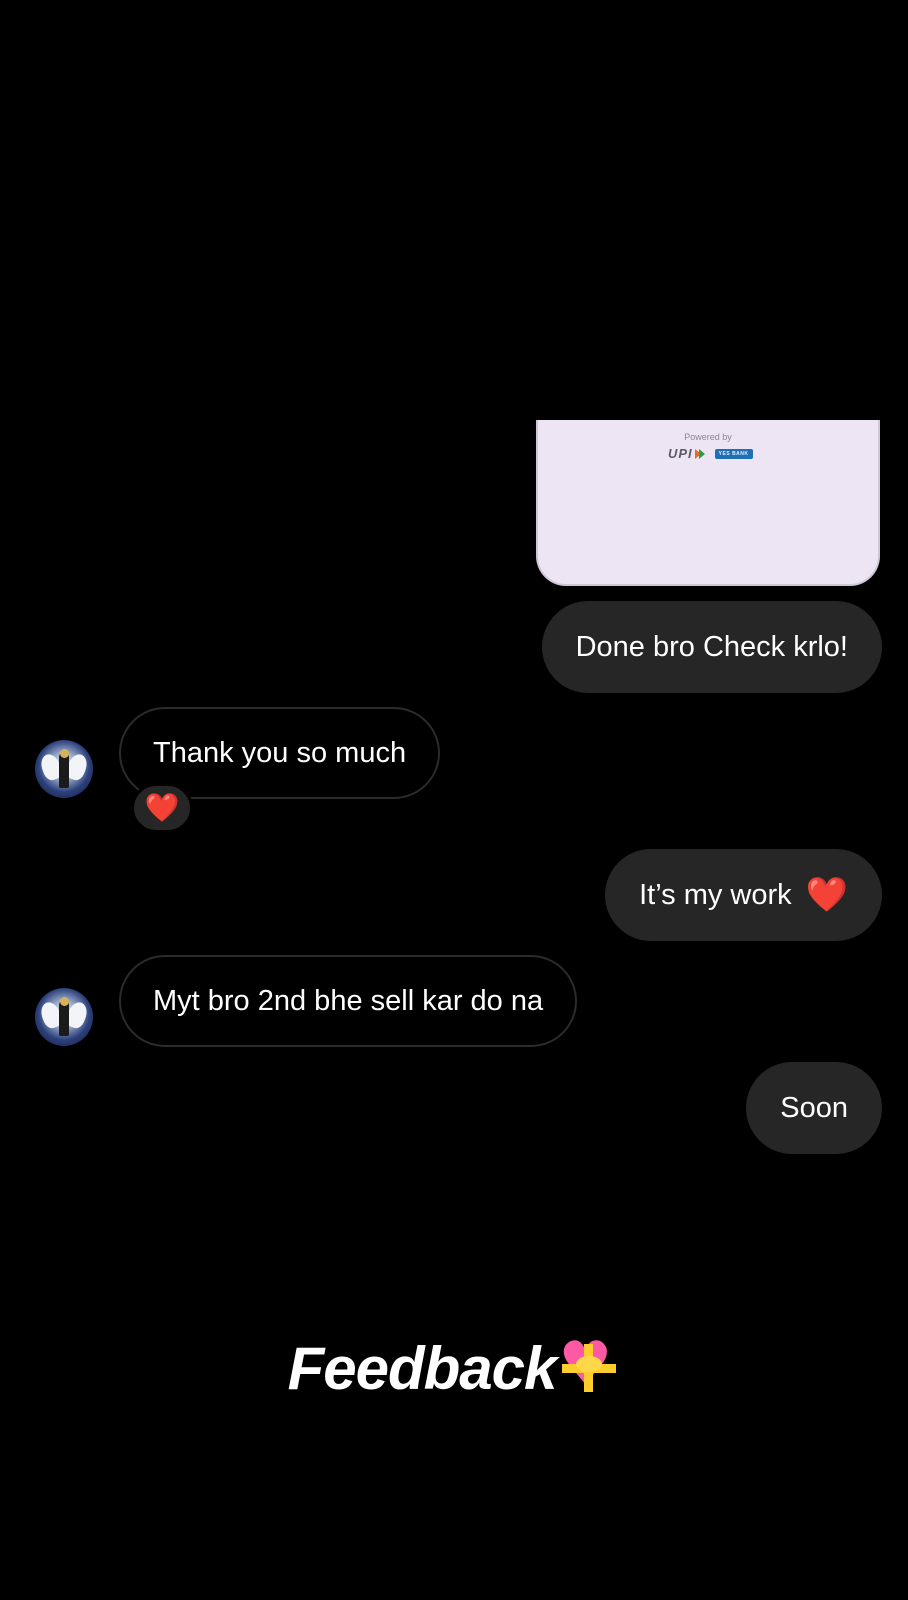 This screenshot has height=1600, width=908. I want to click on message-text: Myt bro 2nd bhe sell kar do na, so click(348, 1000).